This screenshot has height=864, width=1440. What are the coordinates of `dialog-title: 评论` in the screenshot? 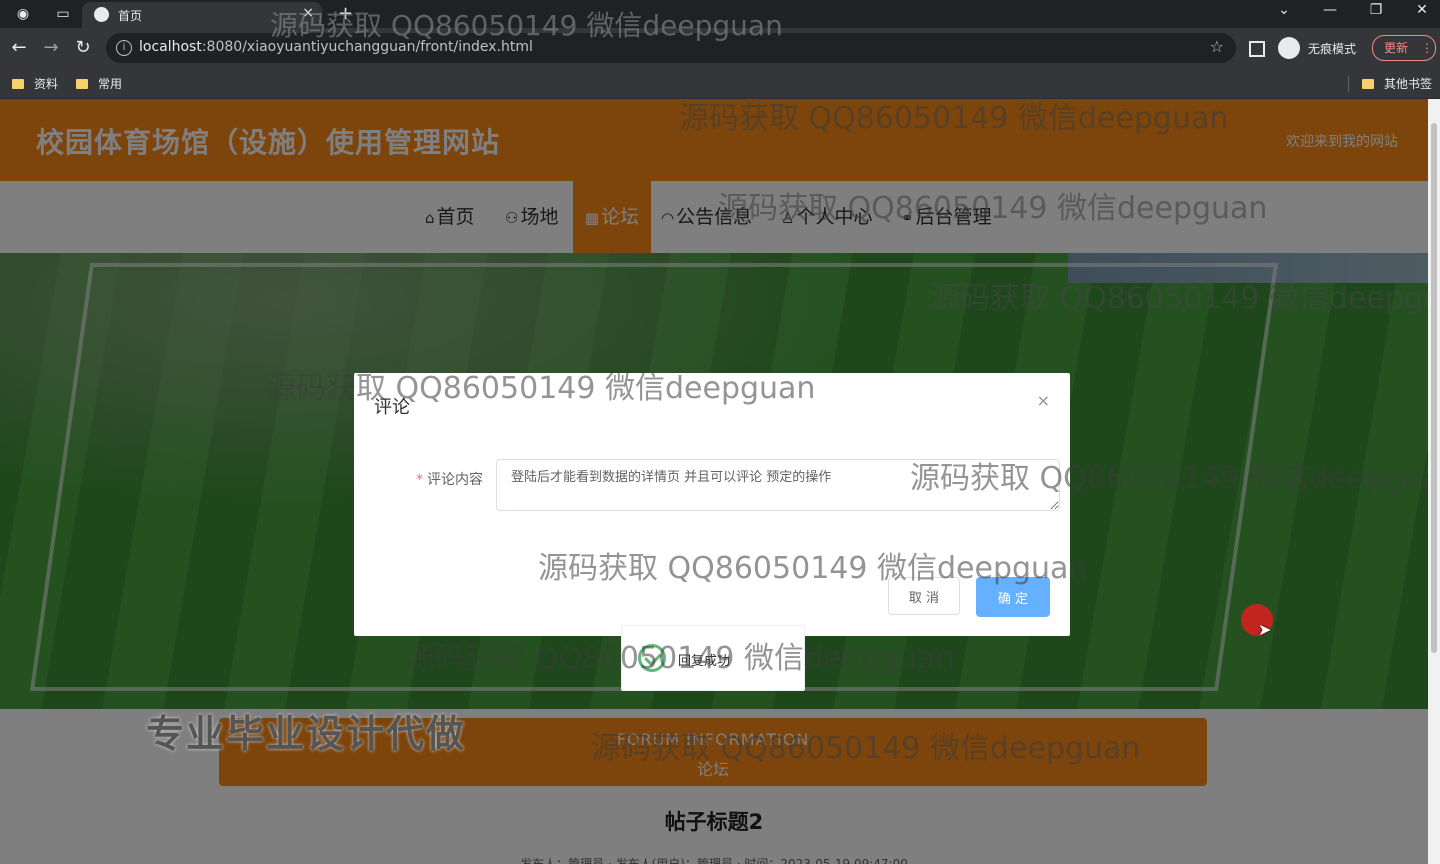 It's located at (392, 407).